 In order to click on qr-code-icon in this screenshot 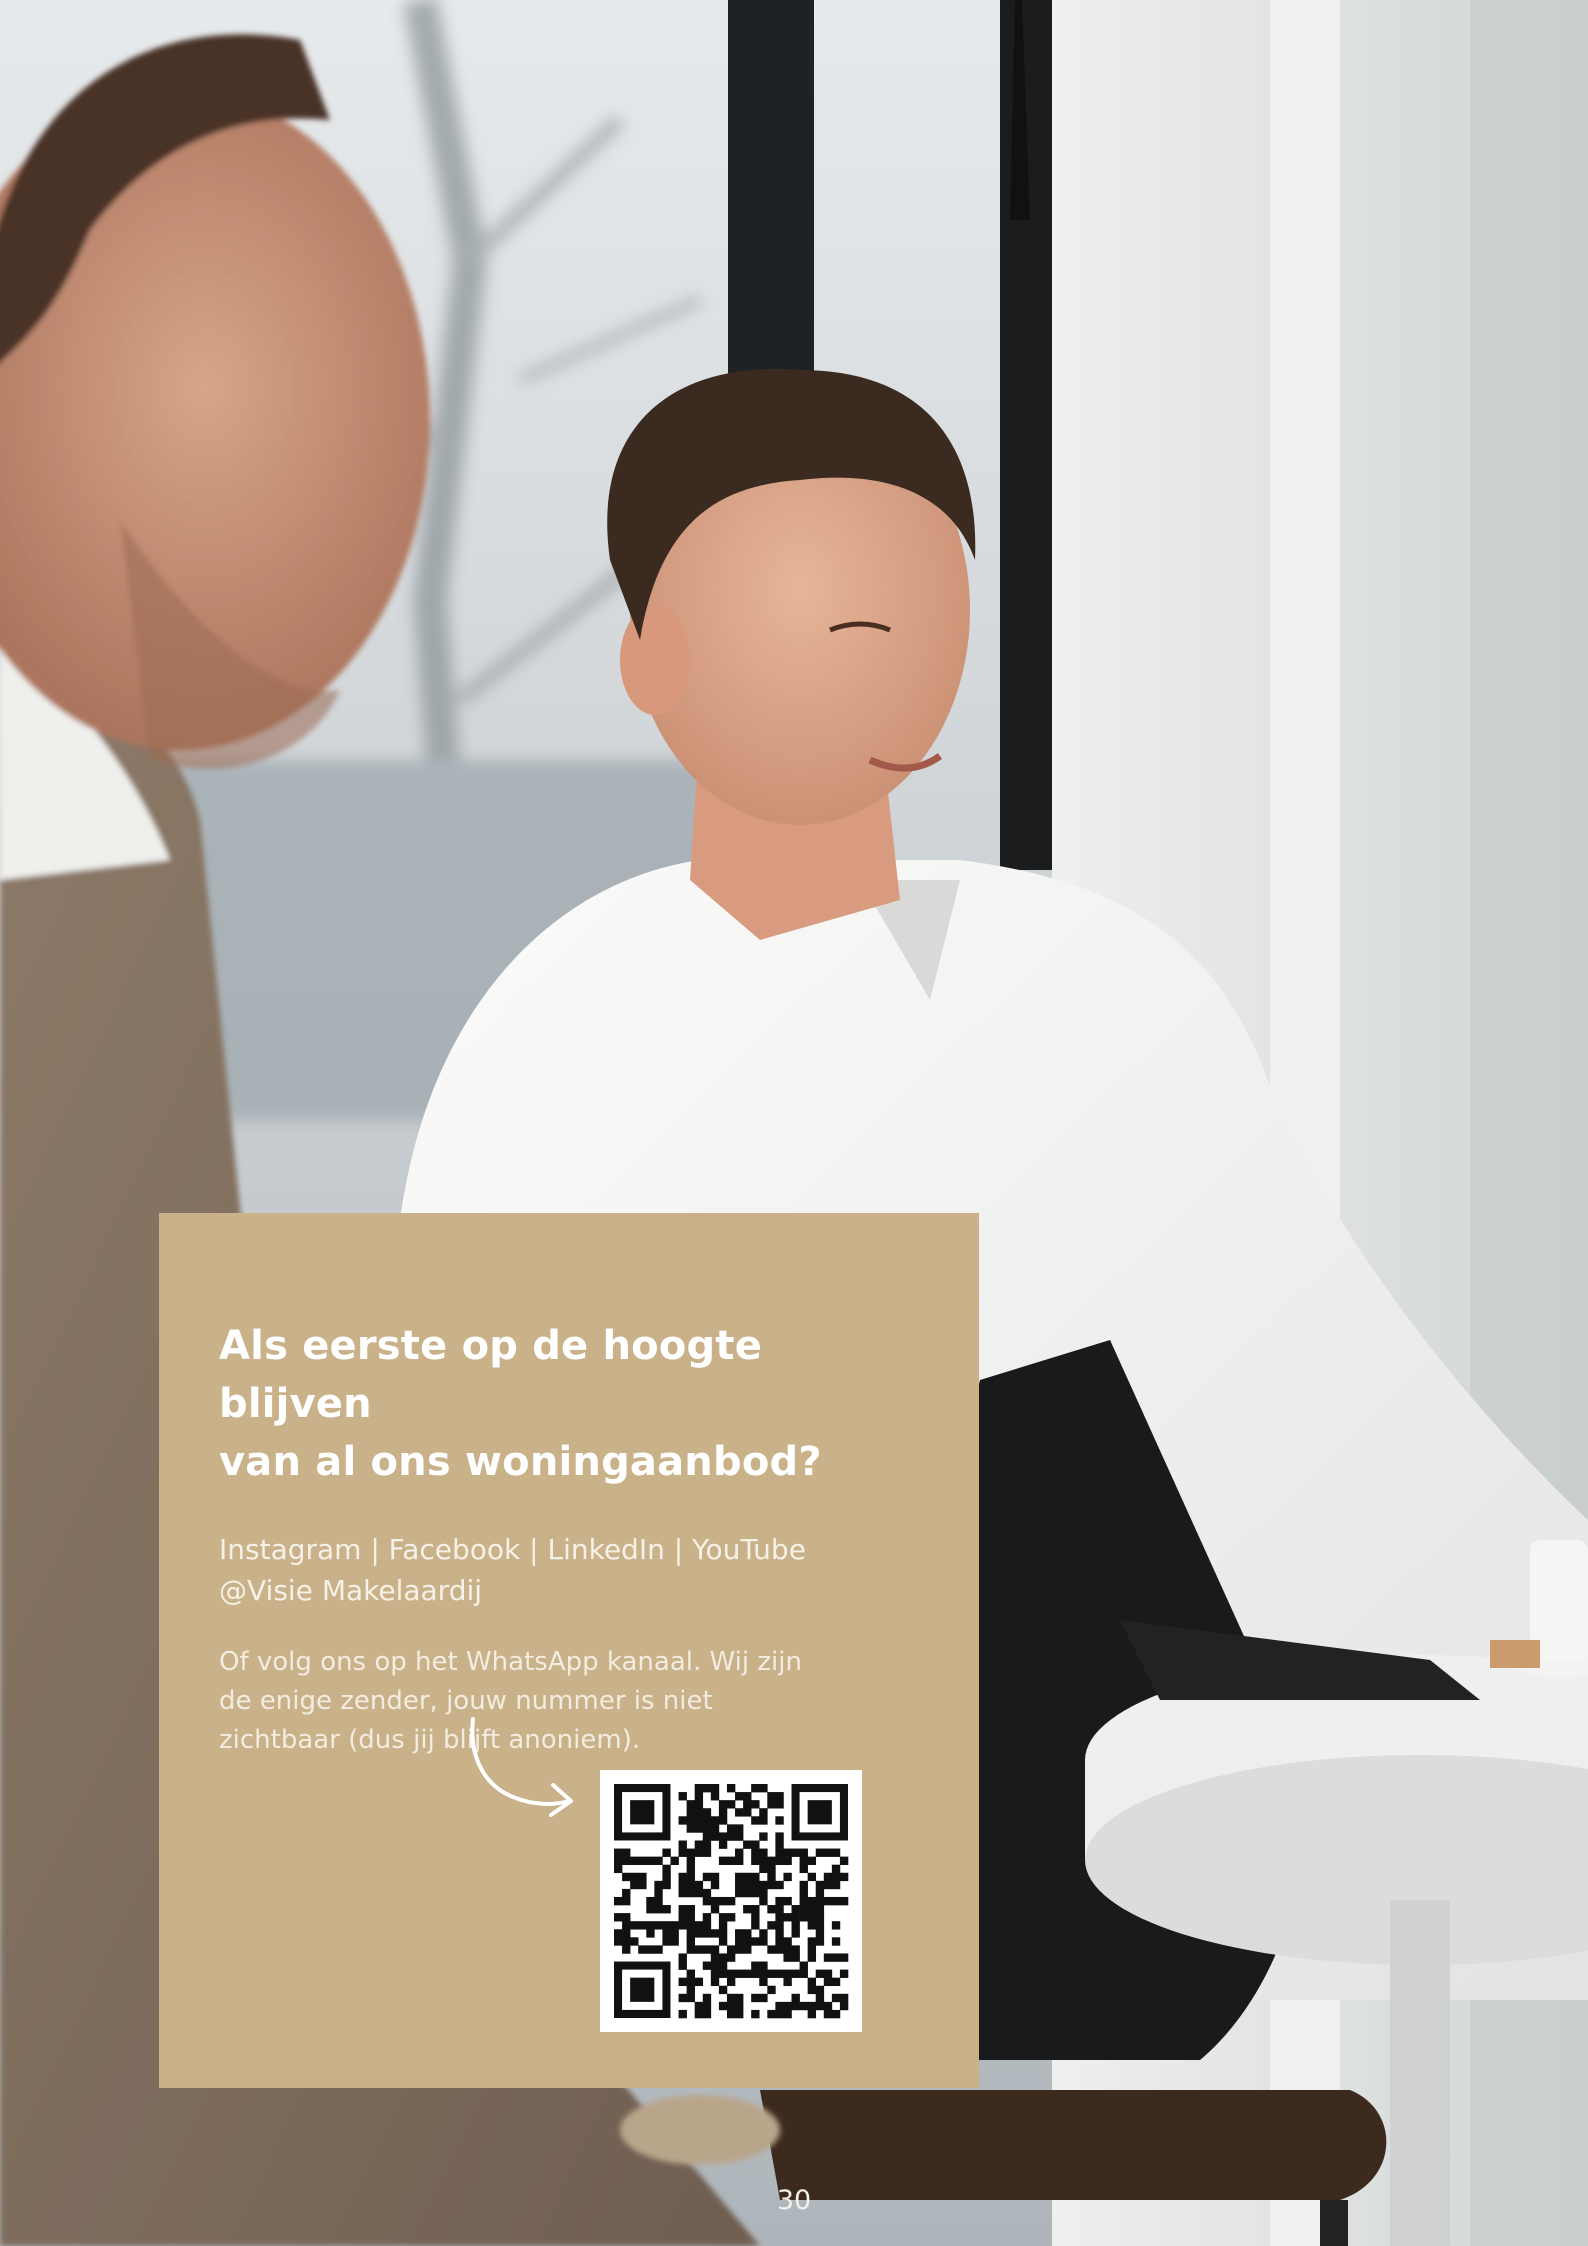, I will do `click(731, 1901)`.